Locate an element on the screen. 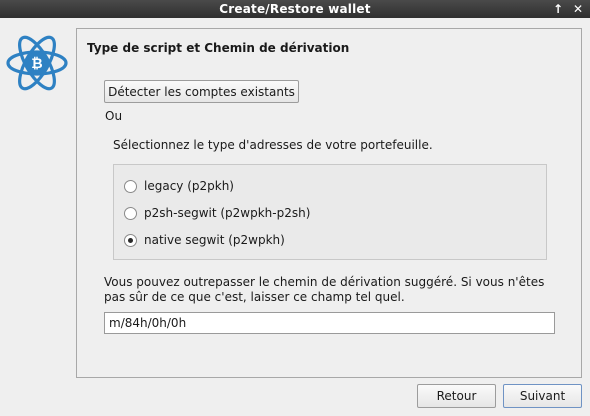  electrum-logo-icon: ₿ is located at coordinates (37, 63).